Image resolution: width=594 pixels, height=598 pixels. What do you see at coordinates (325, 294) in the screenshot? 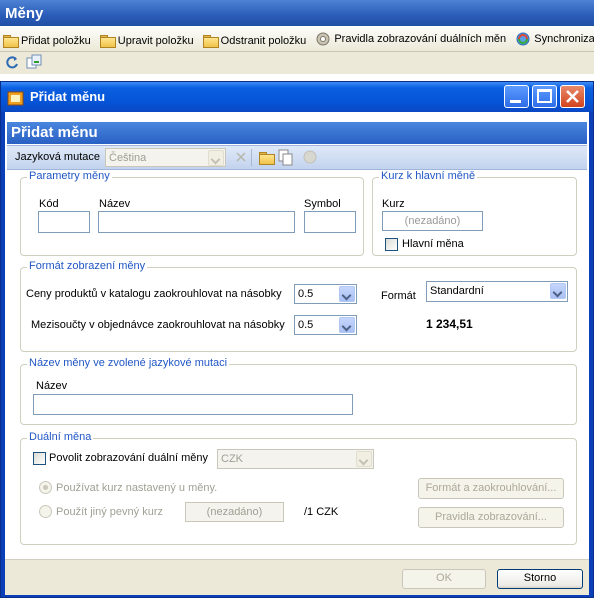
I see `catalog-rounding-select: 0.5` at bounding box center [325, 294].